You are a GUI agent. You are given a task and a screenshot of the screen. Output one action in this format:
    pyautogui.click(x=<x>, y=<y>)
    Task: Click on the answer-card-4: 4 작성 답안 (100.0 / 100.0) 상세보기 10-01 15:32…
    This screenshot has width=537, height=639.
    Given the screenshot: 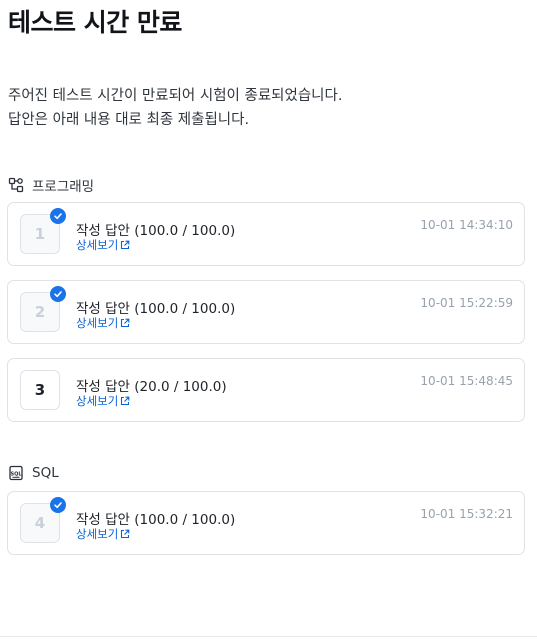 What is the action you would take?
    pyautogui.click(x=266, y=523)
    